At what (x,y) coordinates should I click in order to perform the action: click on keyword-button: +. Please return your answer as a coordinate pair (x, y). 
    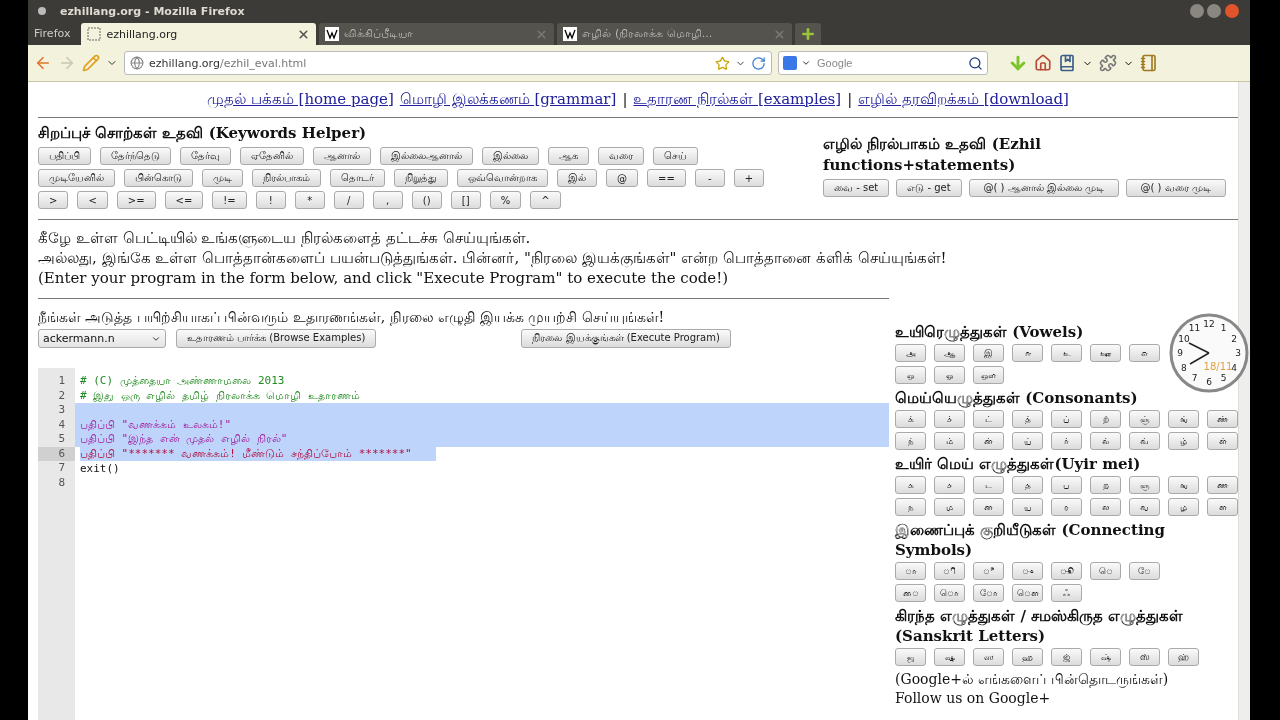
    Looking at the image, I should click on (749, 178).